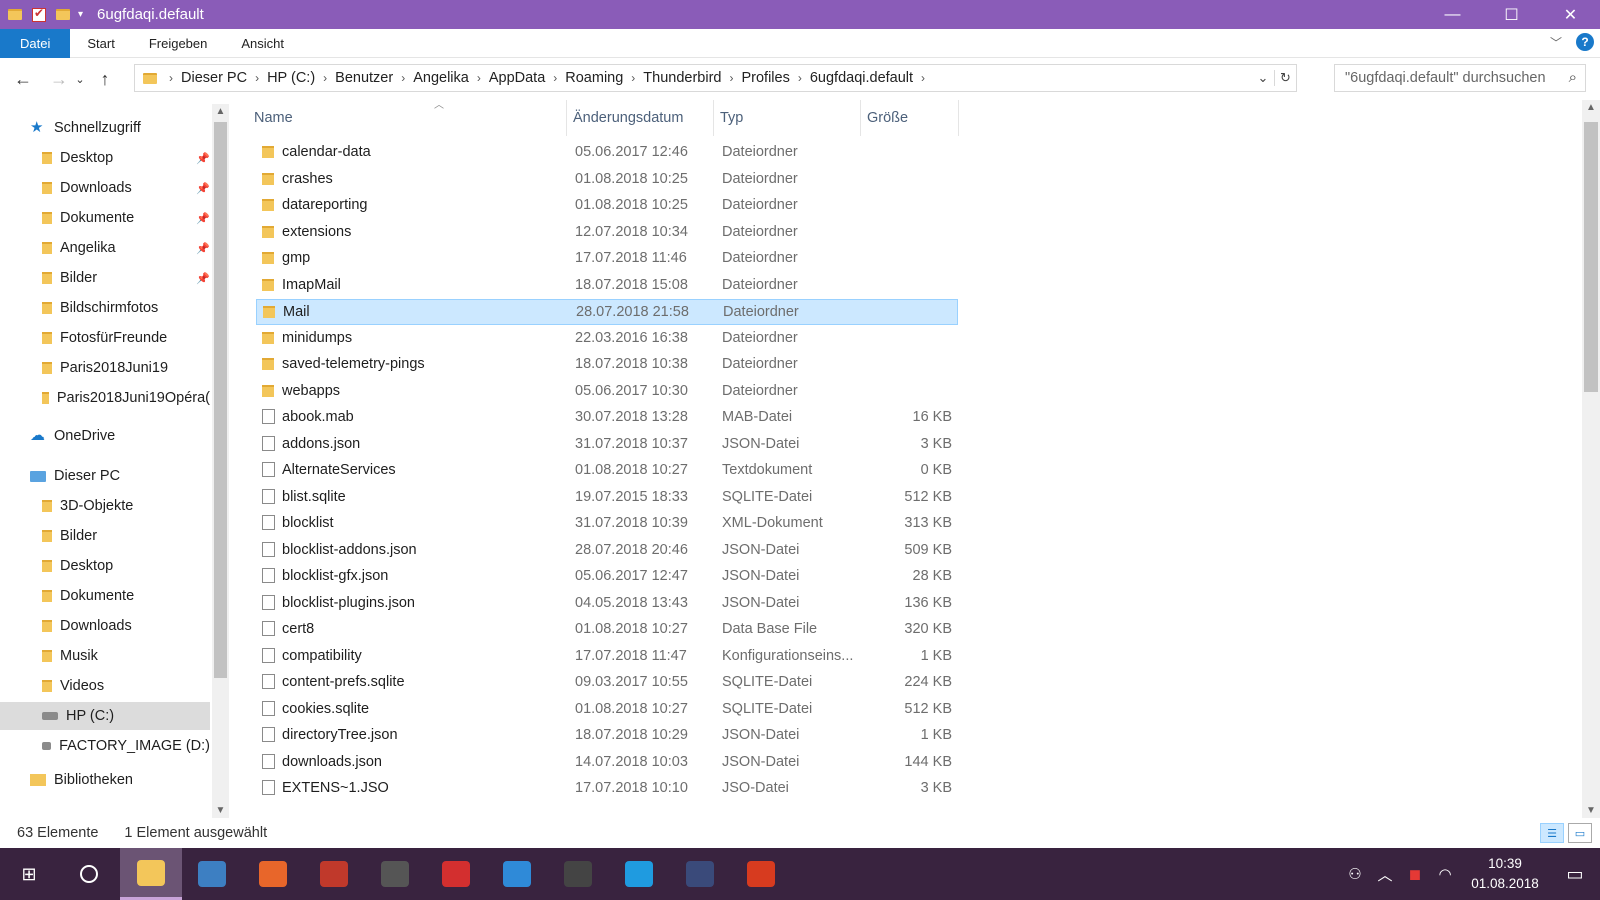 Image resolution: width=1600 pixels, height=900 pixels. I want to click on clock: 10:39 01.08.2018, so click(1505, 874).